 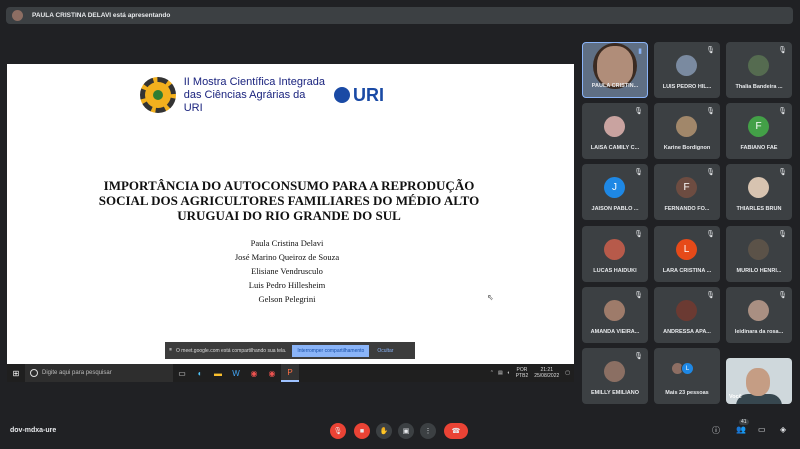 What do you see at coordinates (735, 397) in the screenshot?
I see `self-name: Você` at bounding box center [735, 397].